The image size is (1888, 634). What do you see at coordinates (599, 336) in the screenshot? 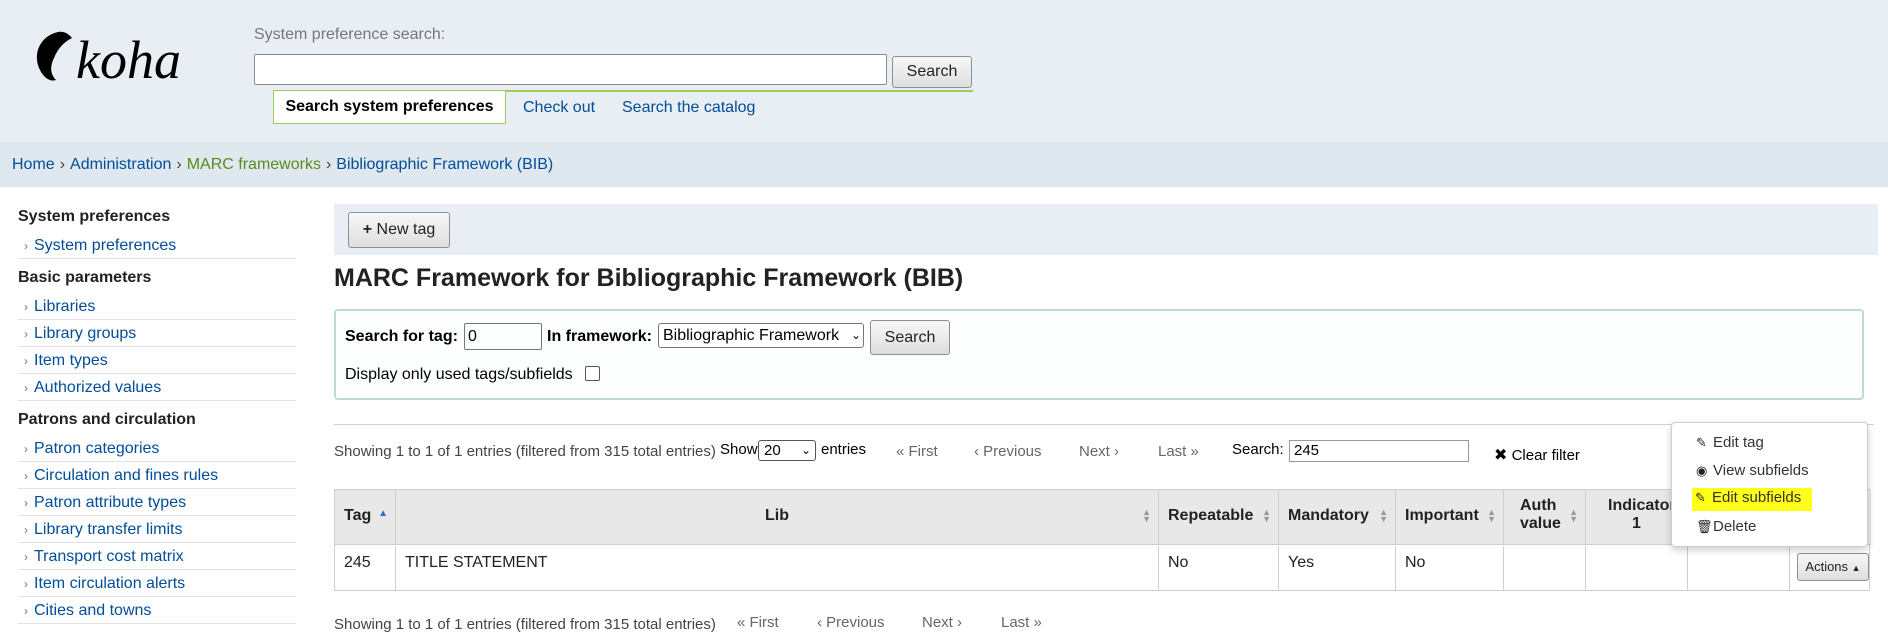
I see `in-framework-label: In framework:` at bounding box center [599, 336].